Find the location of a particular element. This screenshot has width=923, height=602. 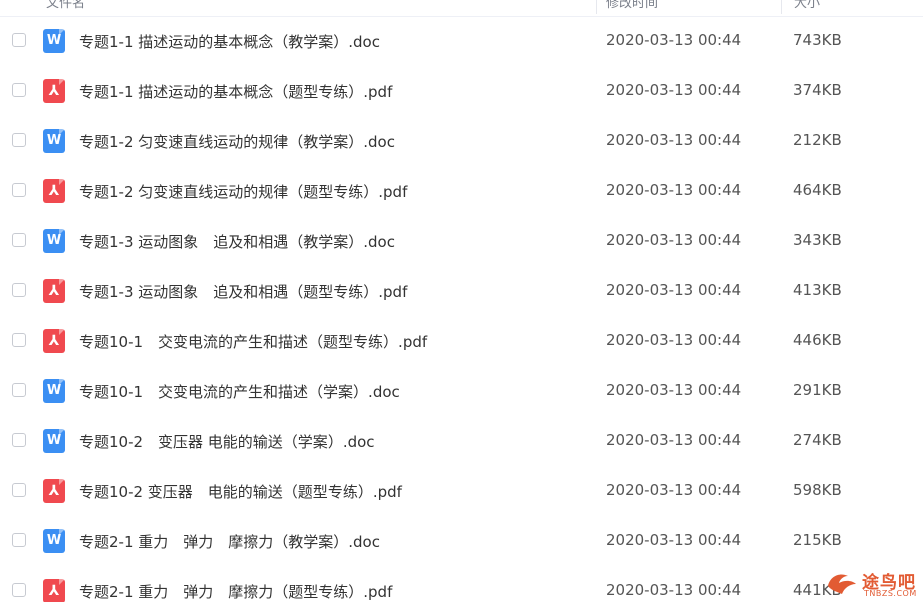

file-list-header: 文件名 修改时间 大小 is located at coordinates (461, 8).